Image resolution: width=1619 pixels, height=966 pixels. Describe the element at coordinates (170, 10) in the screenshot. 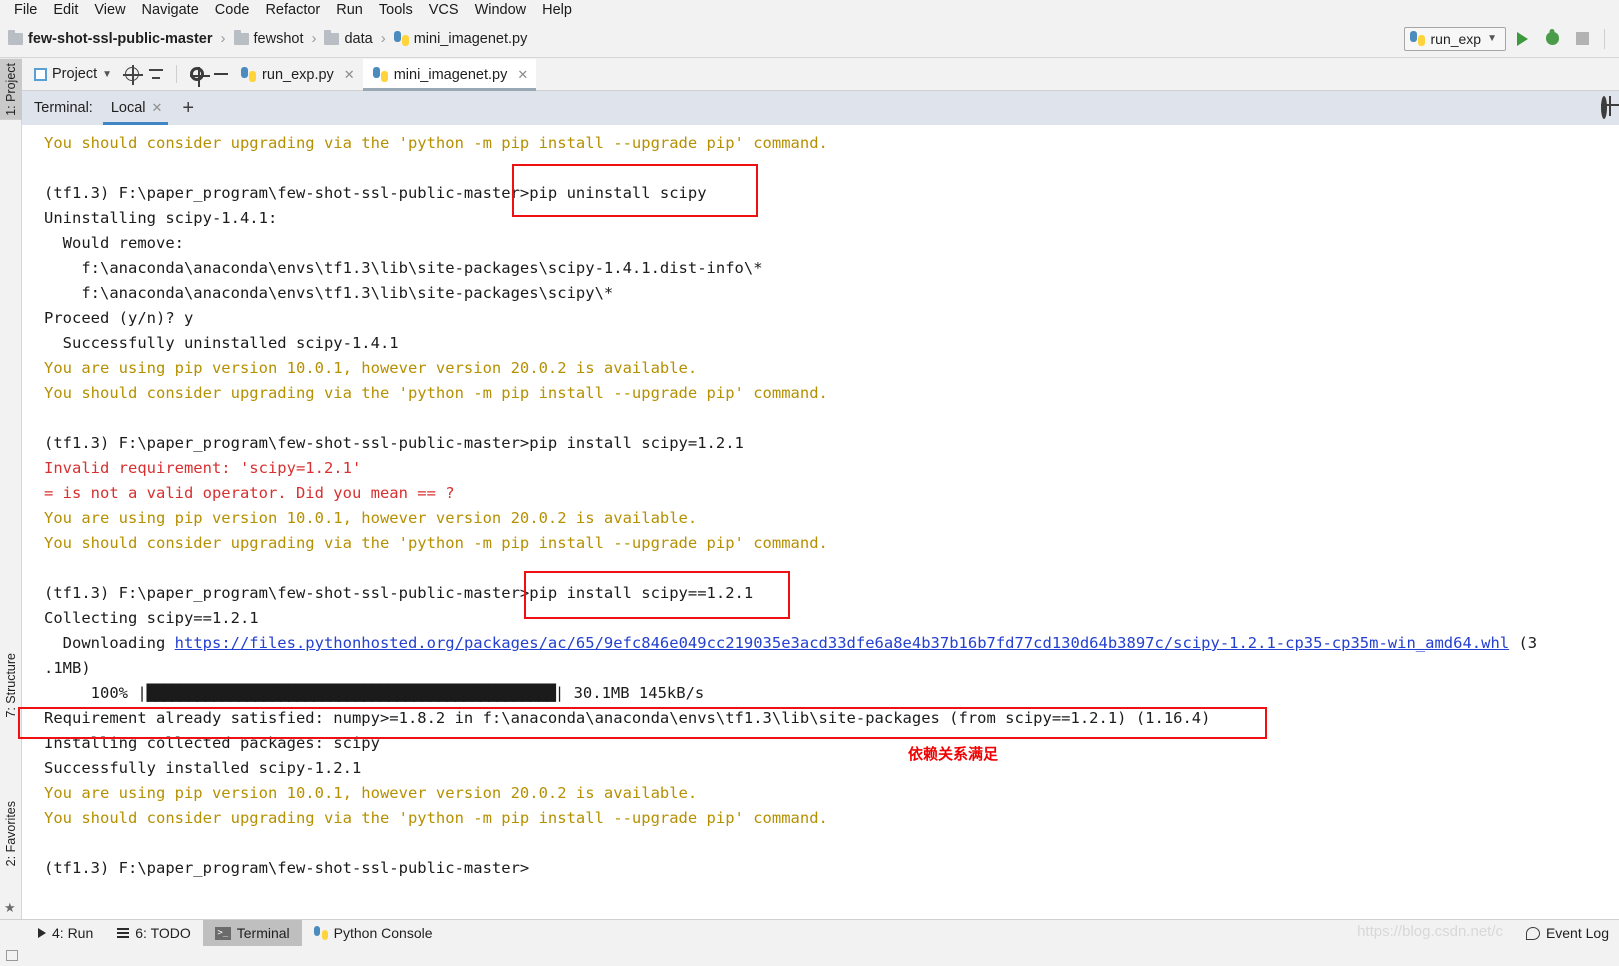

I see `menu-item-navigate: Navigate` at that location.